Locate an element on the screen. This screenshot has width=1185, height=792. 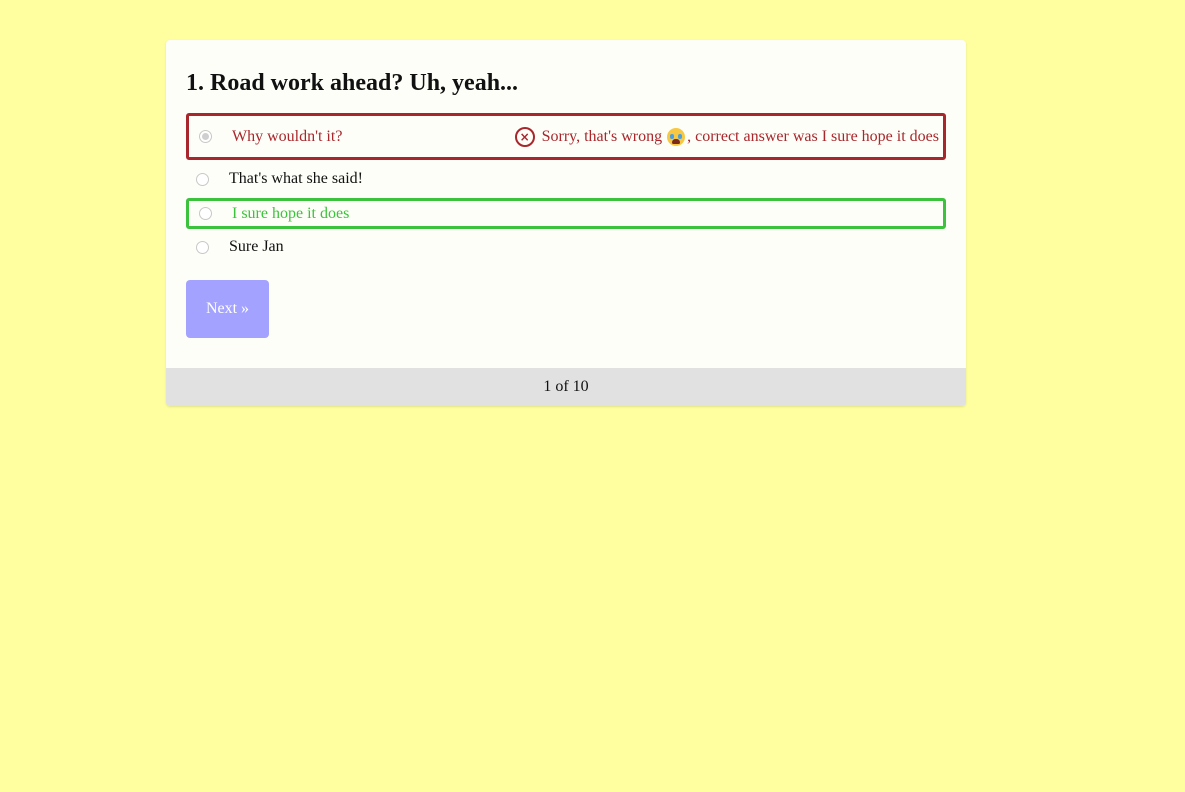
crying-face-icon is located at coordinates (676, 136).